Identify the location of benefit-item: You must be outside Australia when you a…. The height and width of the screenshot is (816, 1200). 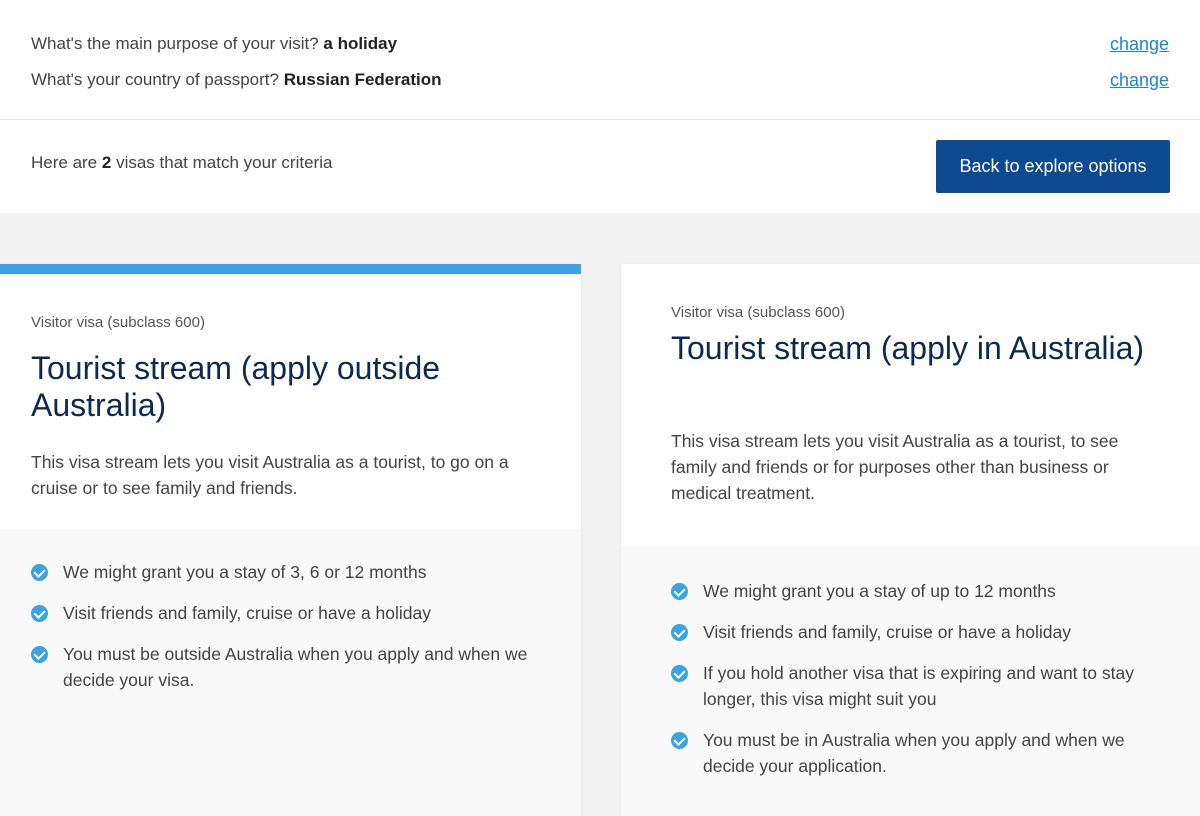
(281, 667).